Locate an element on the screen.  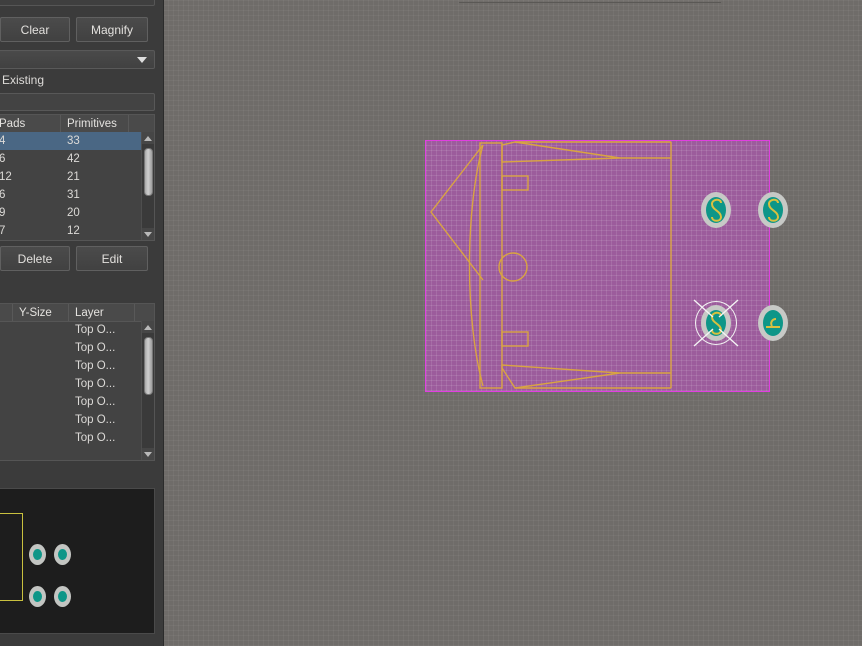
pads-table-header: Pads Primitives is located at coordinates (77, 124).